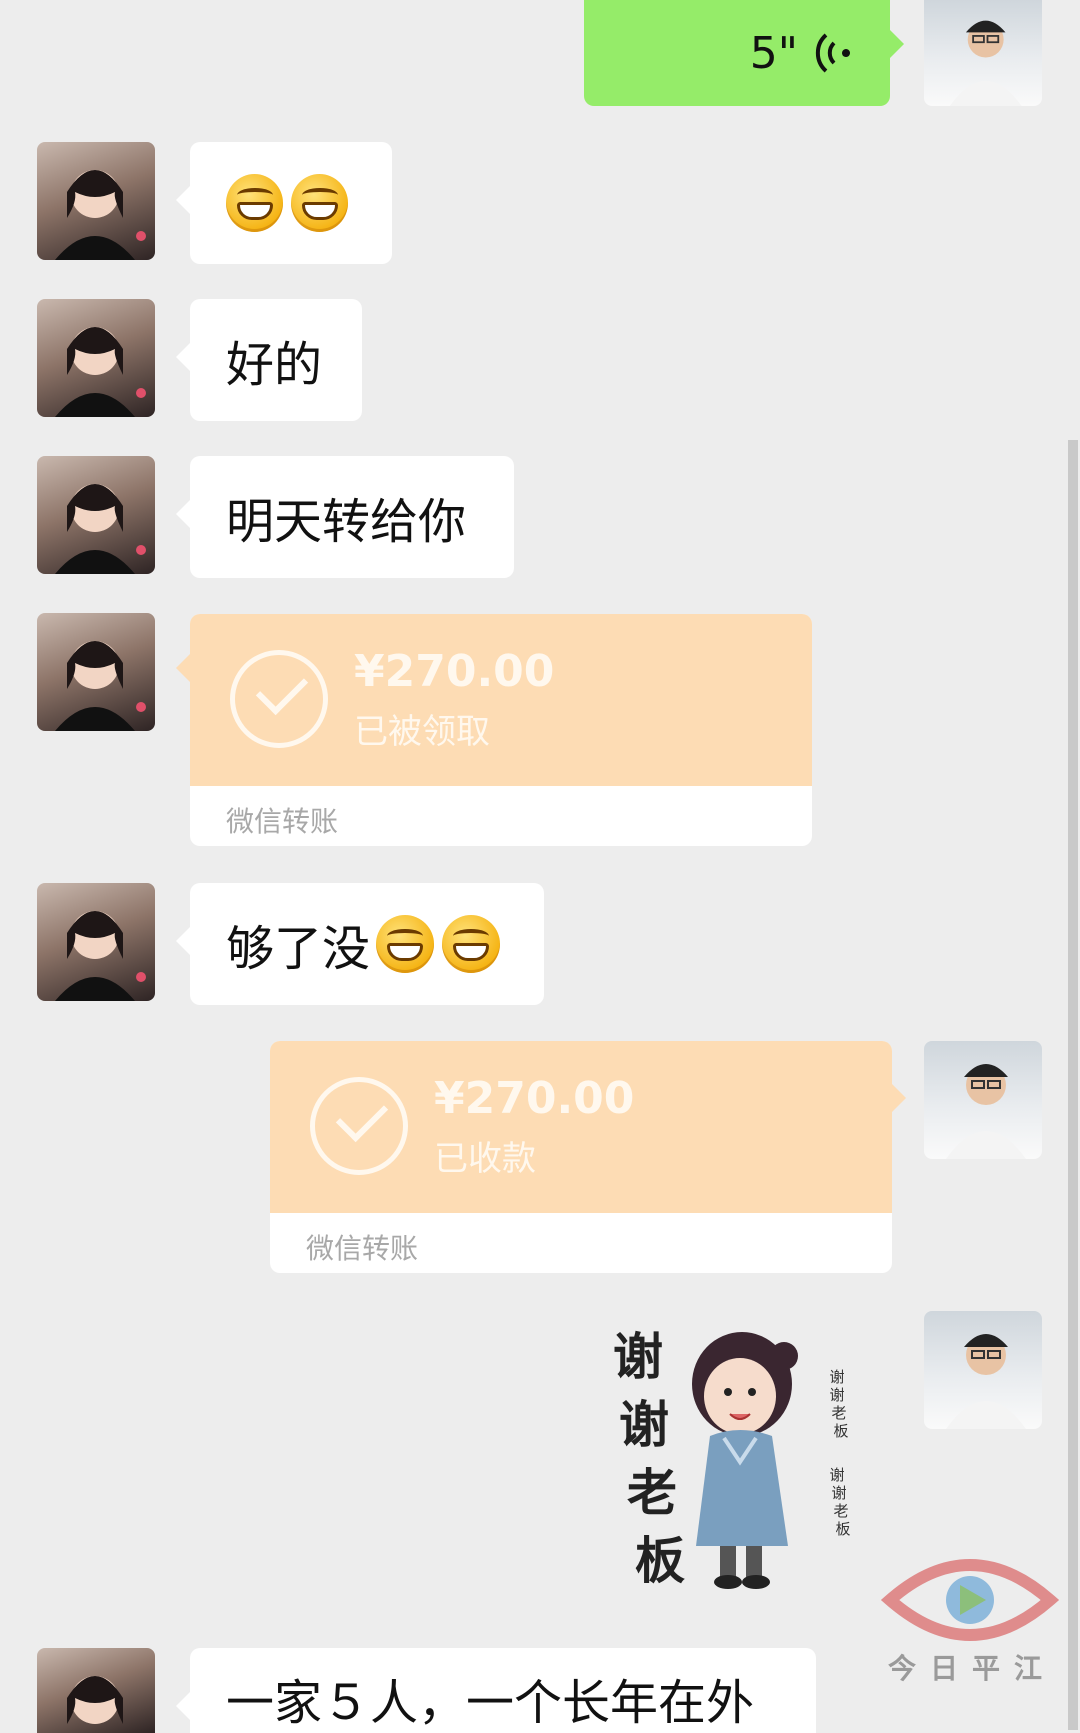 The image size is (1080, 1733). I want to click on voice-duration: 5", so click(773, 53).